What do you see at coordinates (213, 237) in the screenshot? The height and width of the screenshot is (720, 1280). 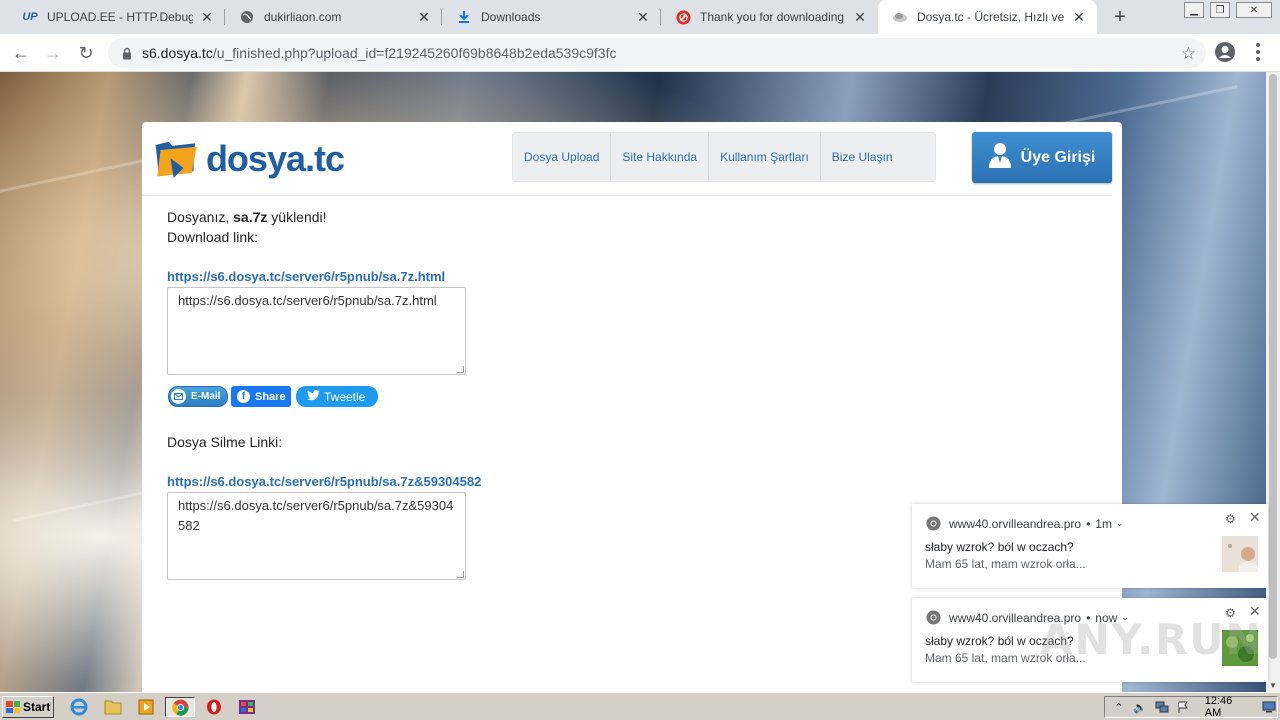 I see `download-label: Download link:` at bounding box center [213, 237].